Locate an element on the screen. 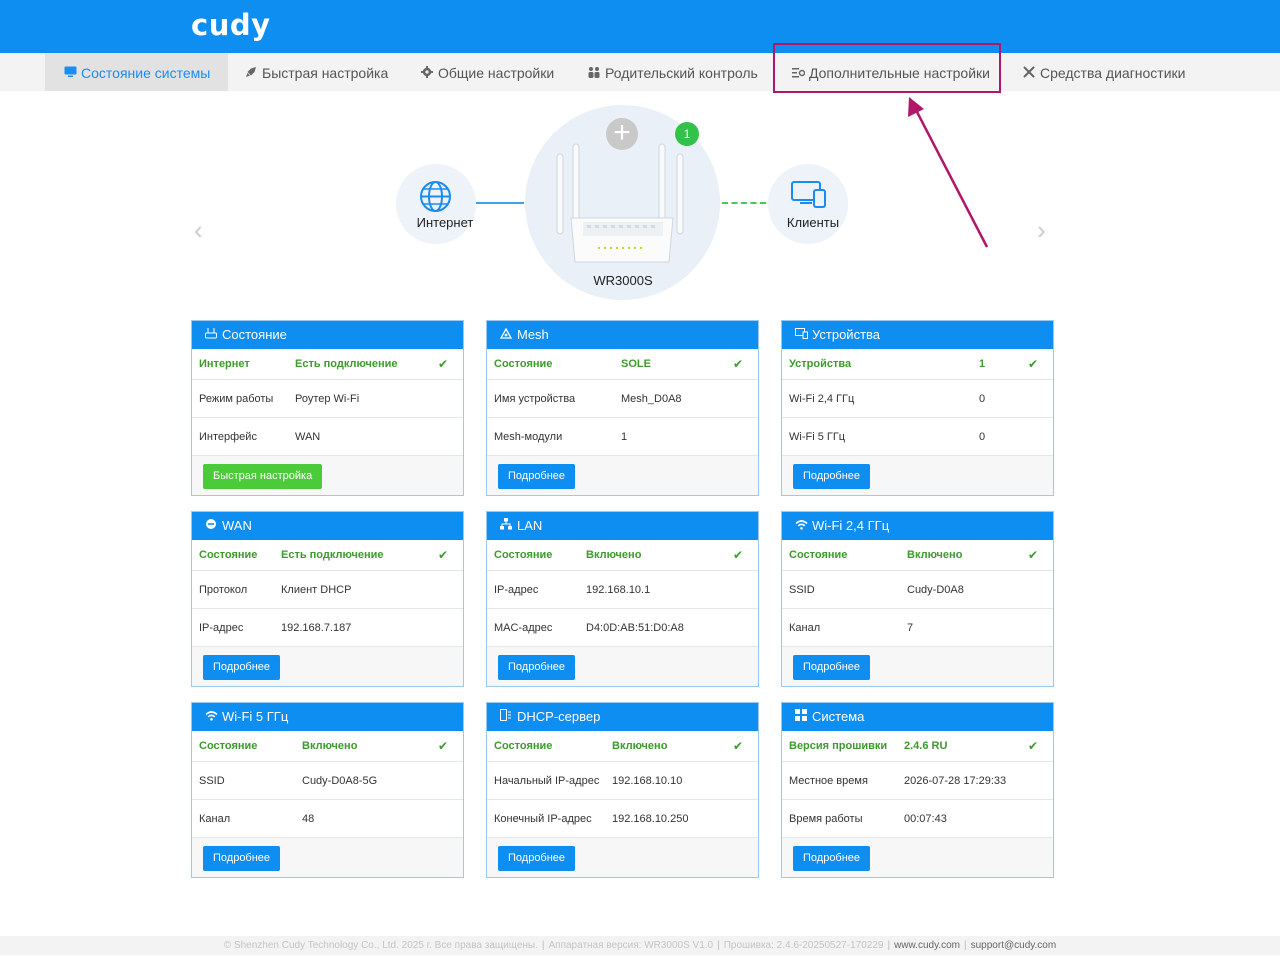 The width and height of the screenshot is (1280, 956). hardware-version: Аппаратная версия: WR3000S V1.0 is located at coordinates (631, 945).